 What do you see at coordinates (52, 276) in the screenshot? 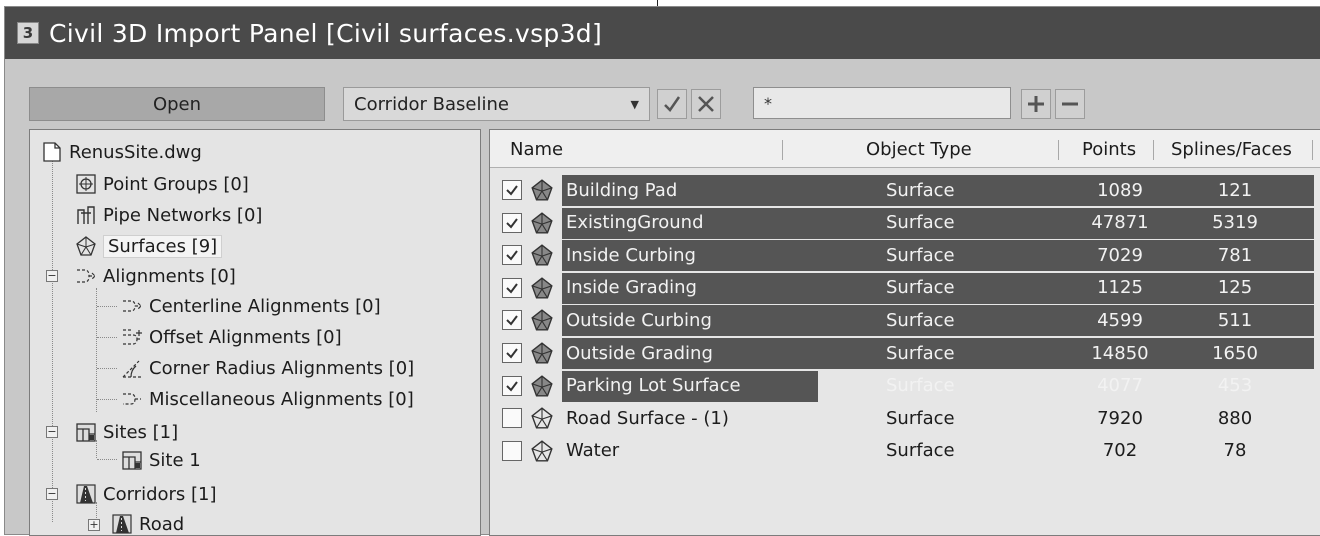
I see `collapse-alignments-icon: −` at bounding box center [52, 276].